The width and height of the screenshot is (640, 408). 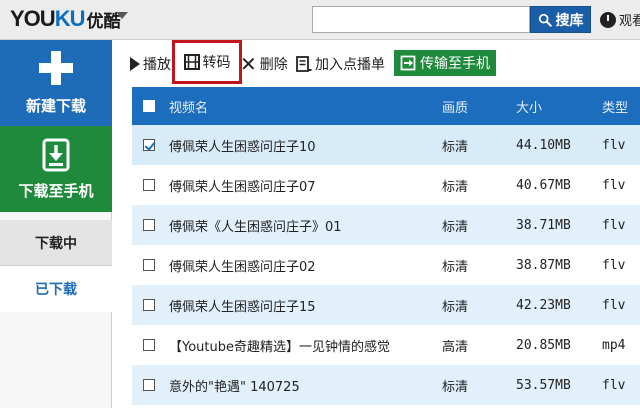 I want to click on header-type: 类型, so click(x=621, y=106).